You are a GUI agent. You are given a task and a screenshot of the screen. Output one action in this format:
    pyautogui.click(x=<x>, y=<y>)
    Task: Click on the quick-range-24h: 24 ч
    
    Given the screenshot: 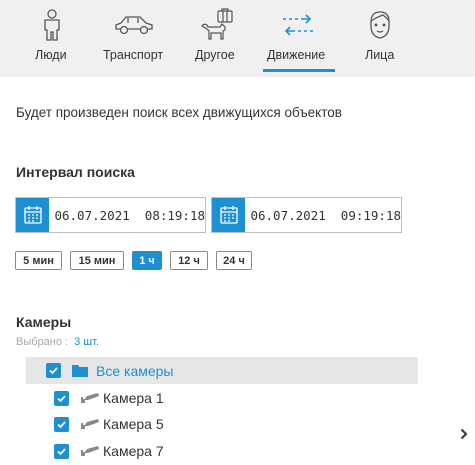 What is the action you would take?
    pyautogui.click(x=234, y=260)
    